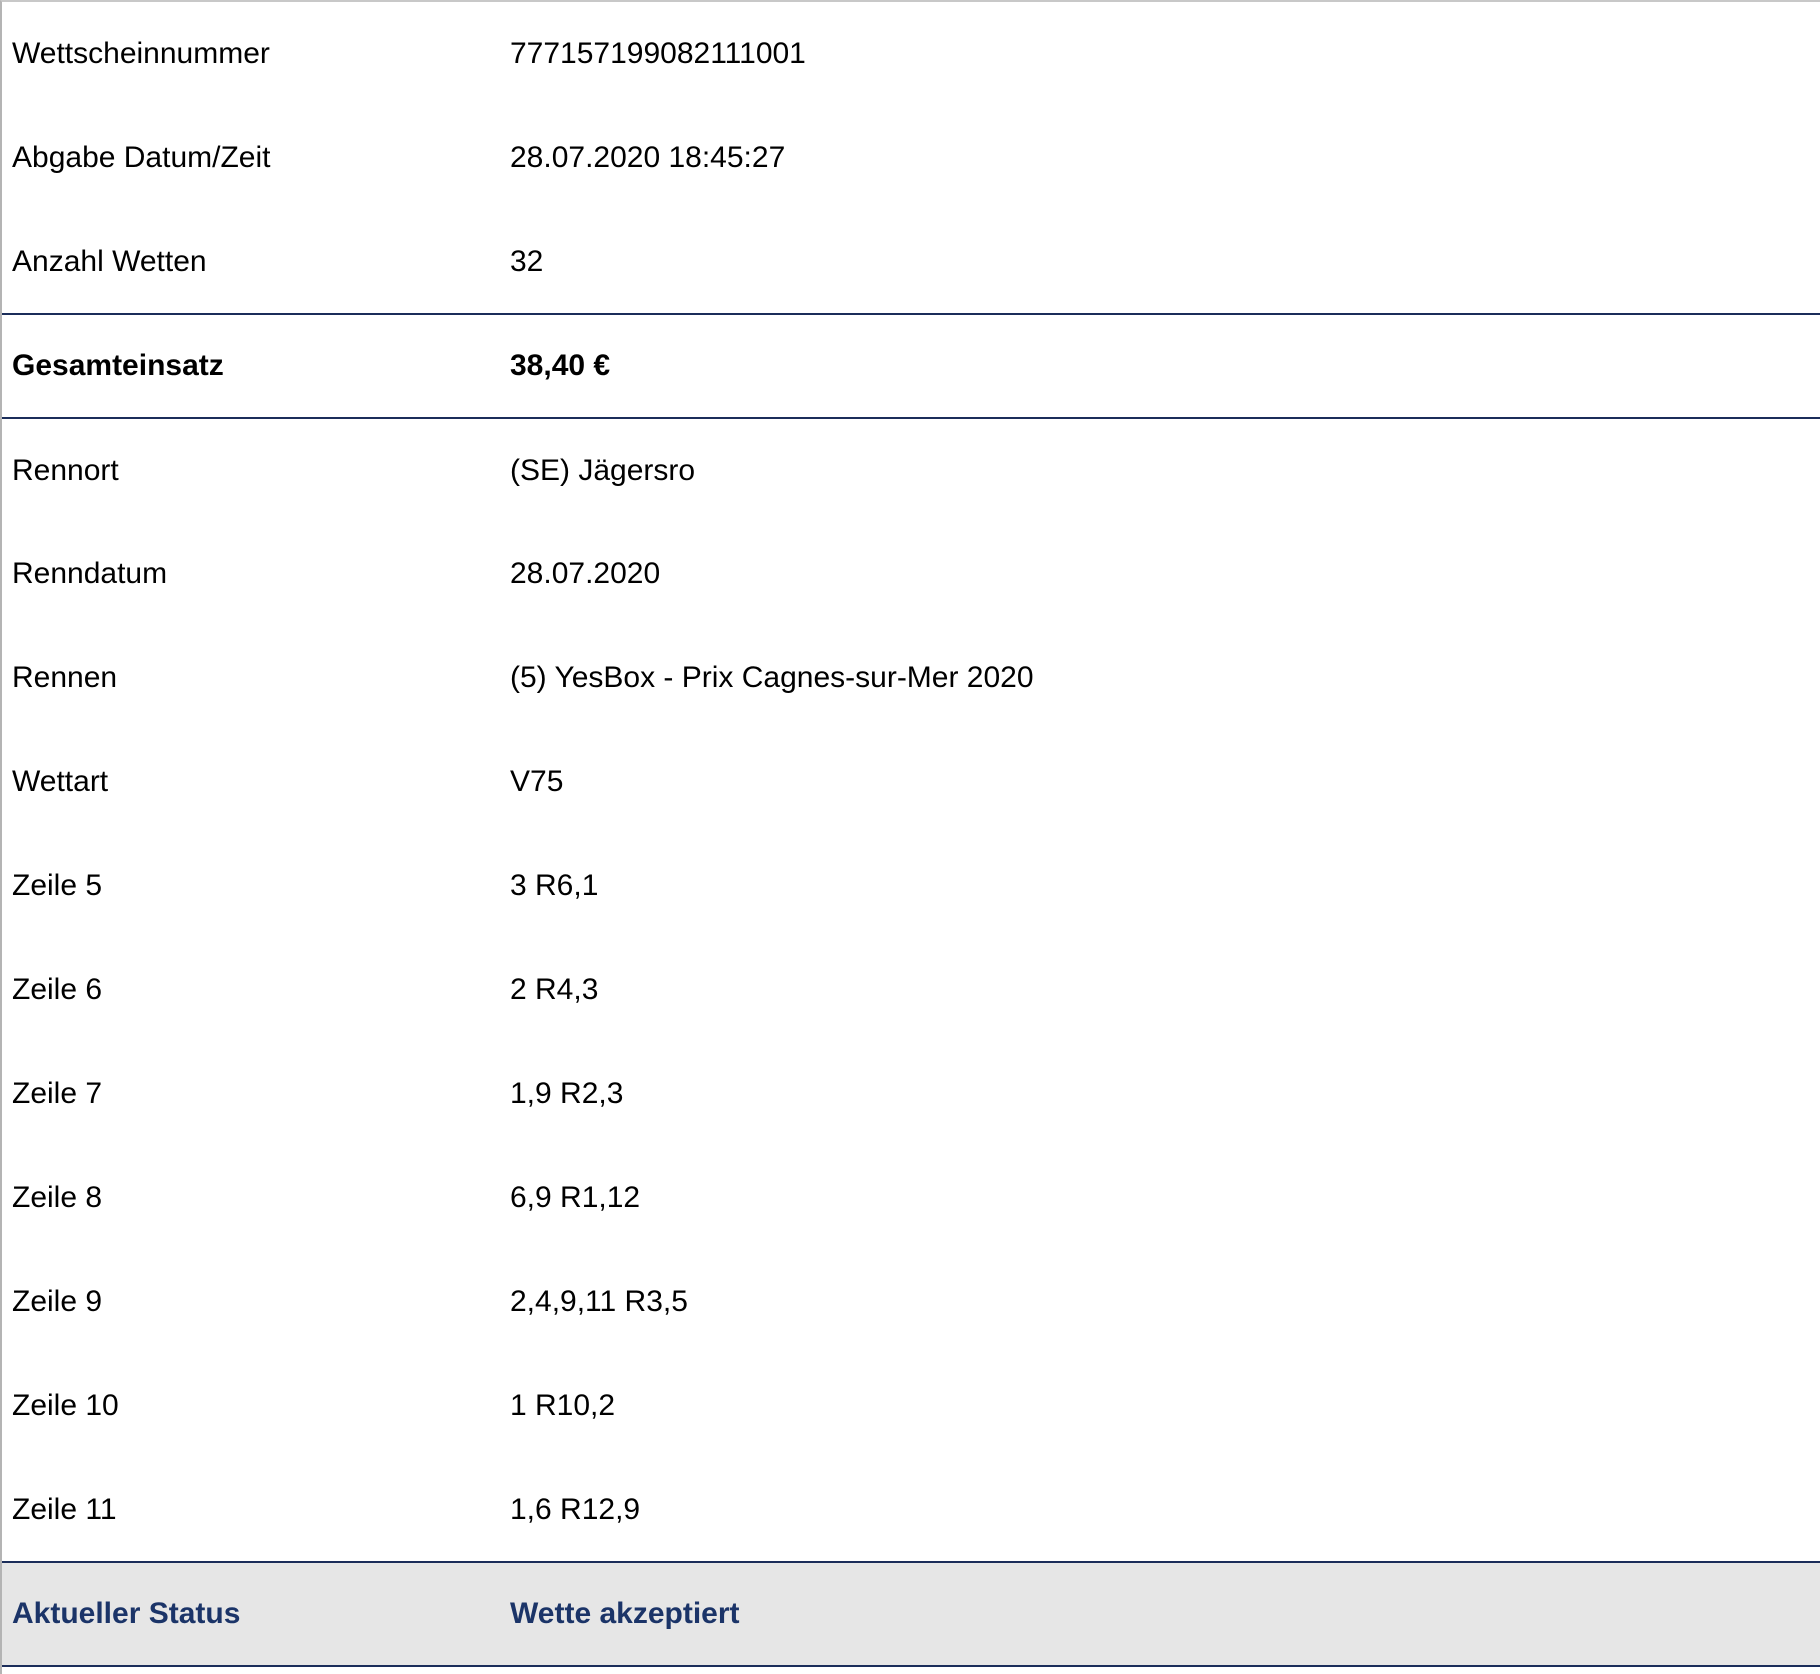  I want to click on total-stake-row: Gesamteinsatz 38,40 €, so click(911, 366).